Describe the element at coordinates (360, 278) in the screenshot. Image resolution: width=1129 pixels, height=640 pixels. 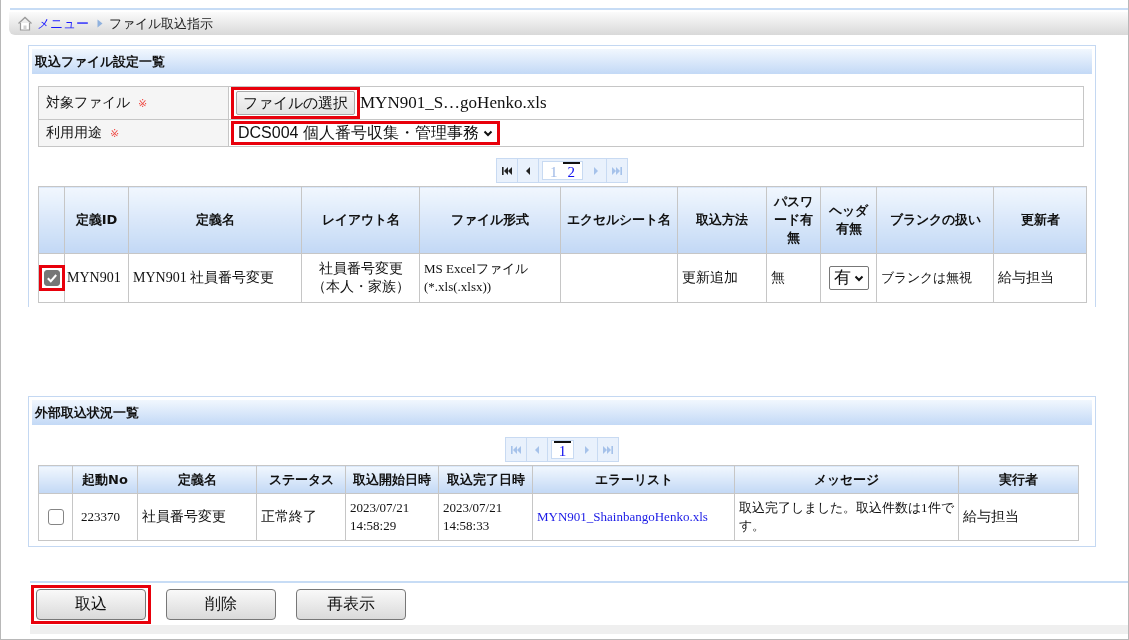
I see `table-cell: 社員番号変更（本人・家族）` at that location.